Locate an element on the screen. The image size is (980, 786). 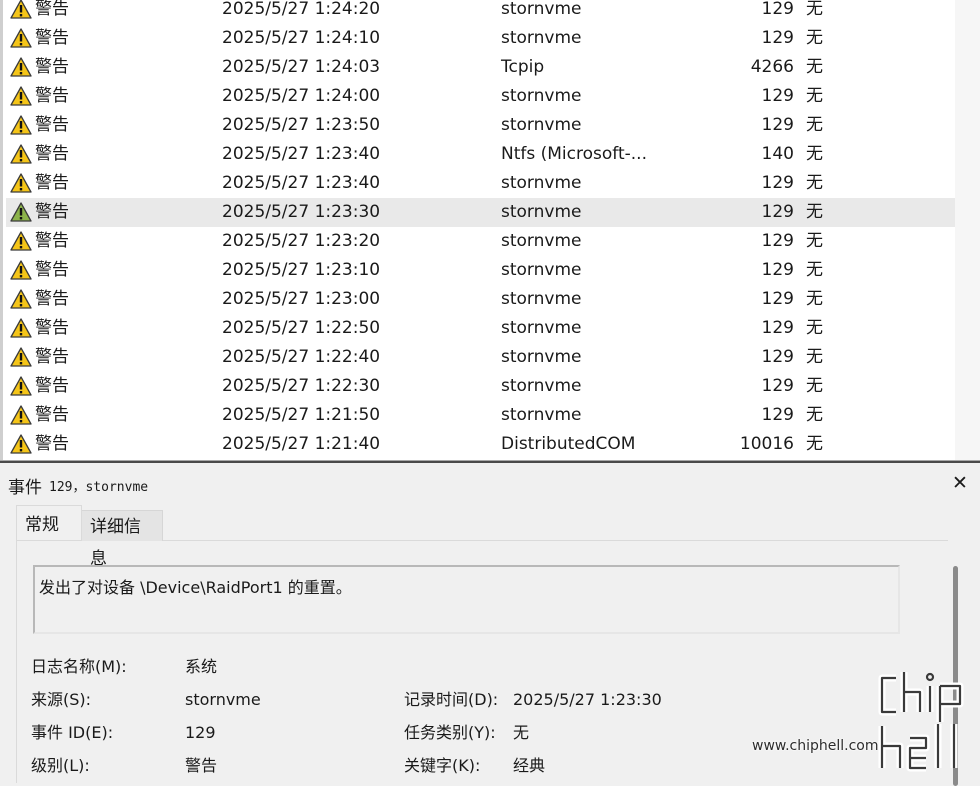
event-row: 警告 2025/5/27 1:21:40 DistributedCOM 10016 无 is located at coordinates (481, 444).